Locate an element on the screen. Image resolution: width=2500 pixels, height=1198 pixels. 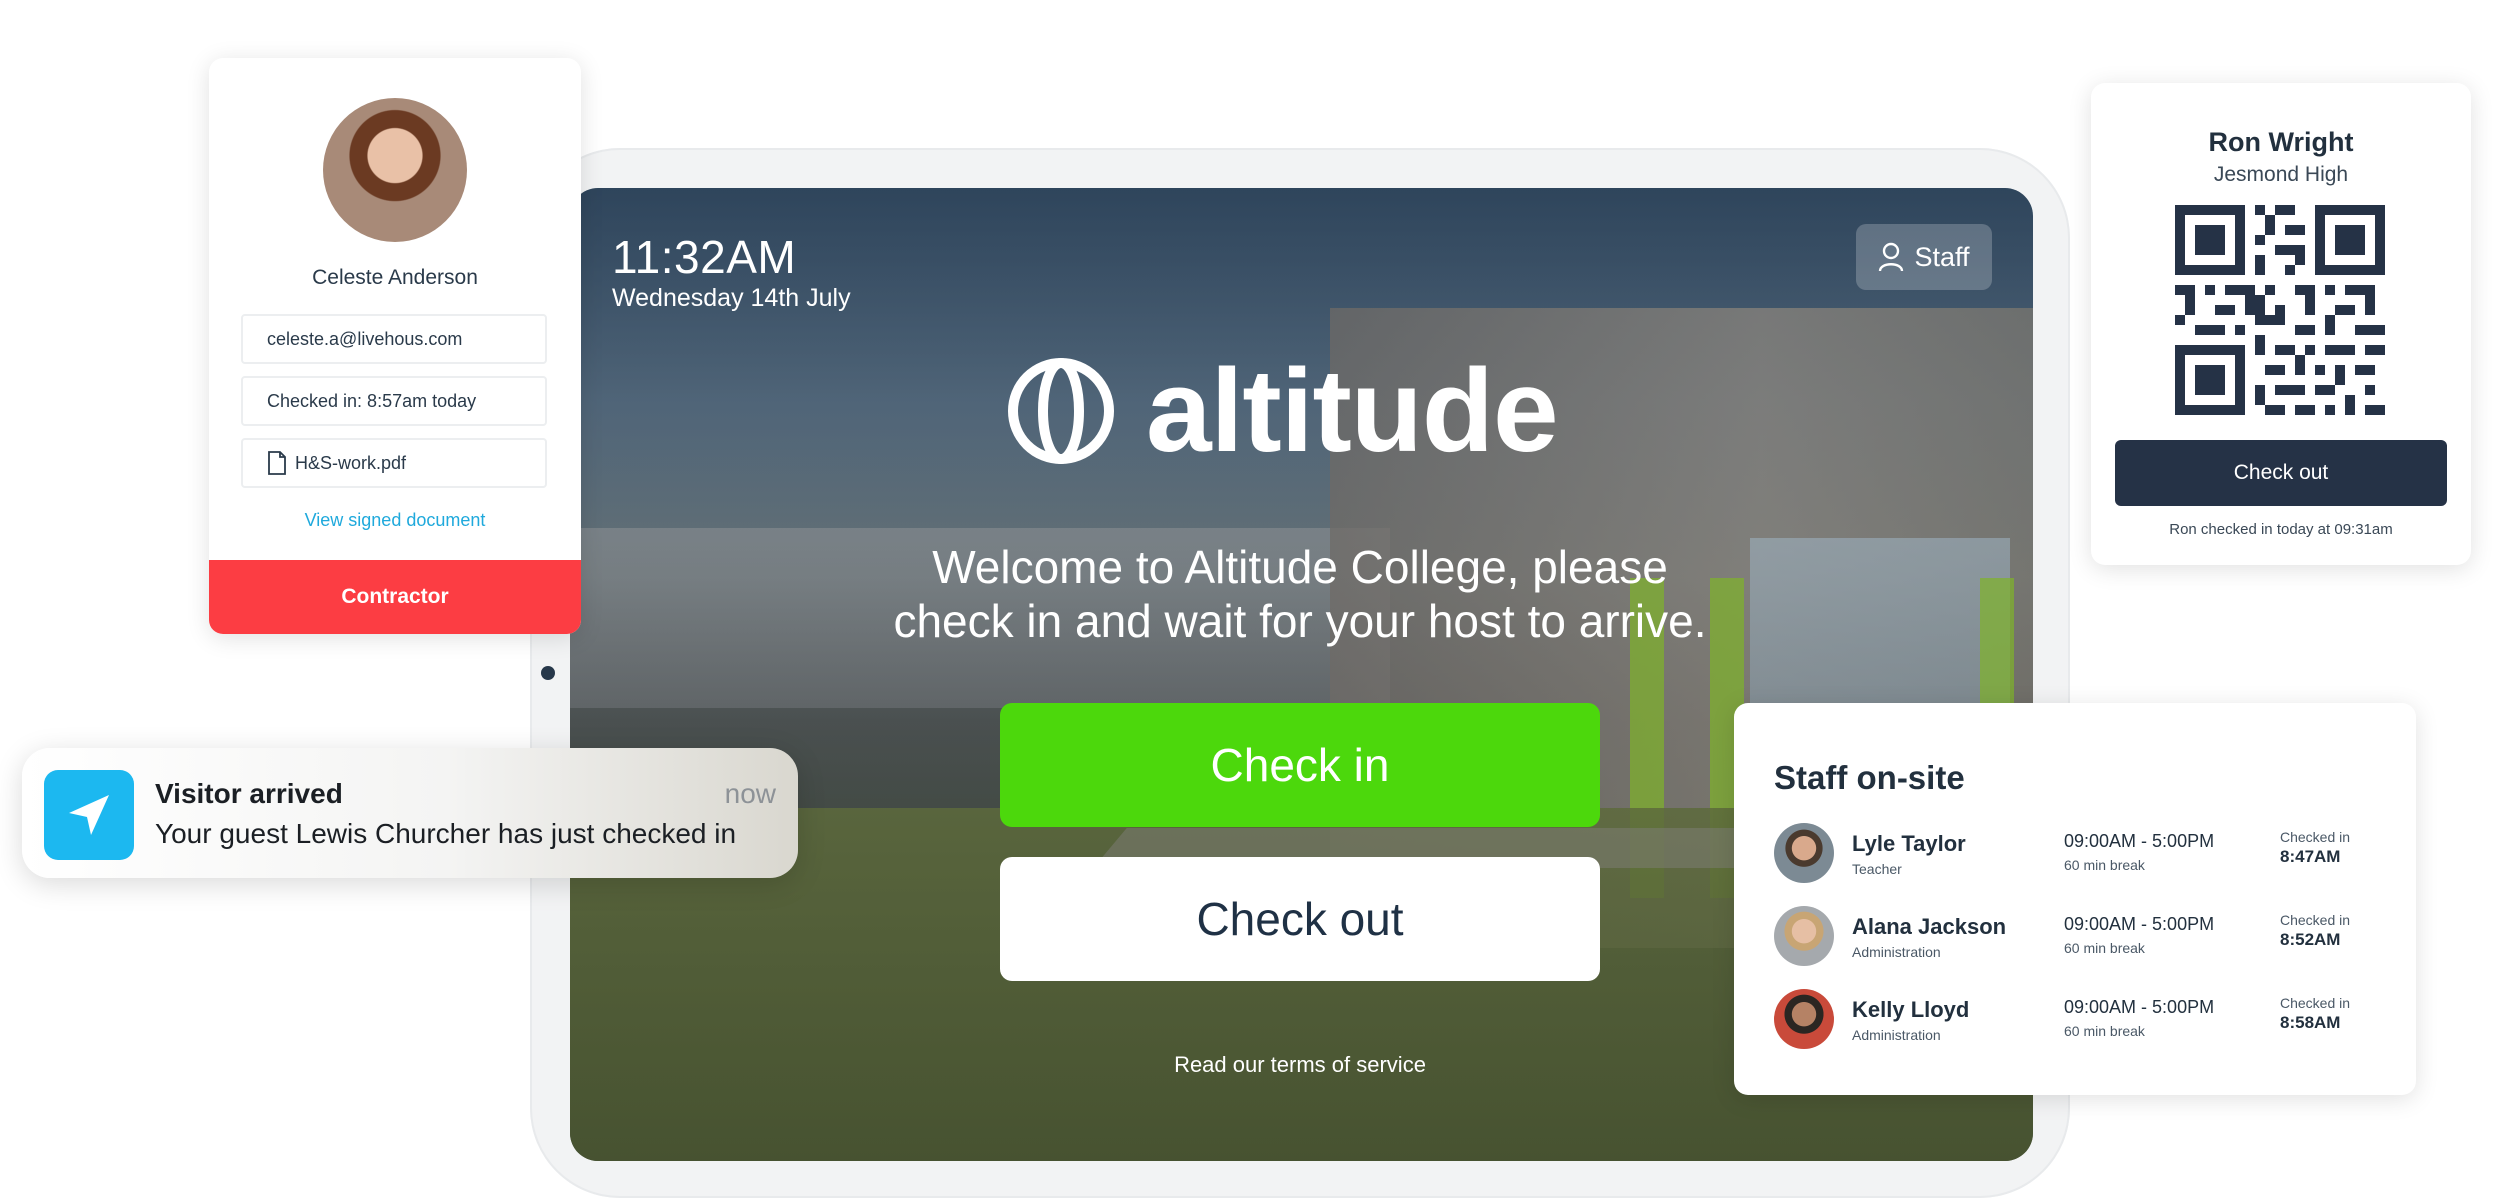
clock-date: Wednesday 14th July is located at coordinates (731, 298).